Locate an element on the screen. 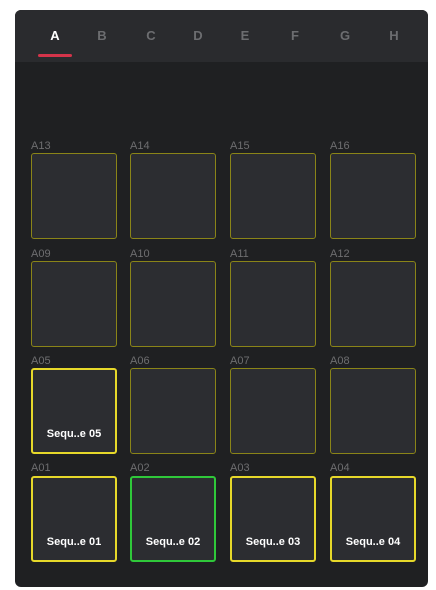 This screenshot has width=436, height=590. pad-a10 is located at coordinates (173, 304).